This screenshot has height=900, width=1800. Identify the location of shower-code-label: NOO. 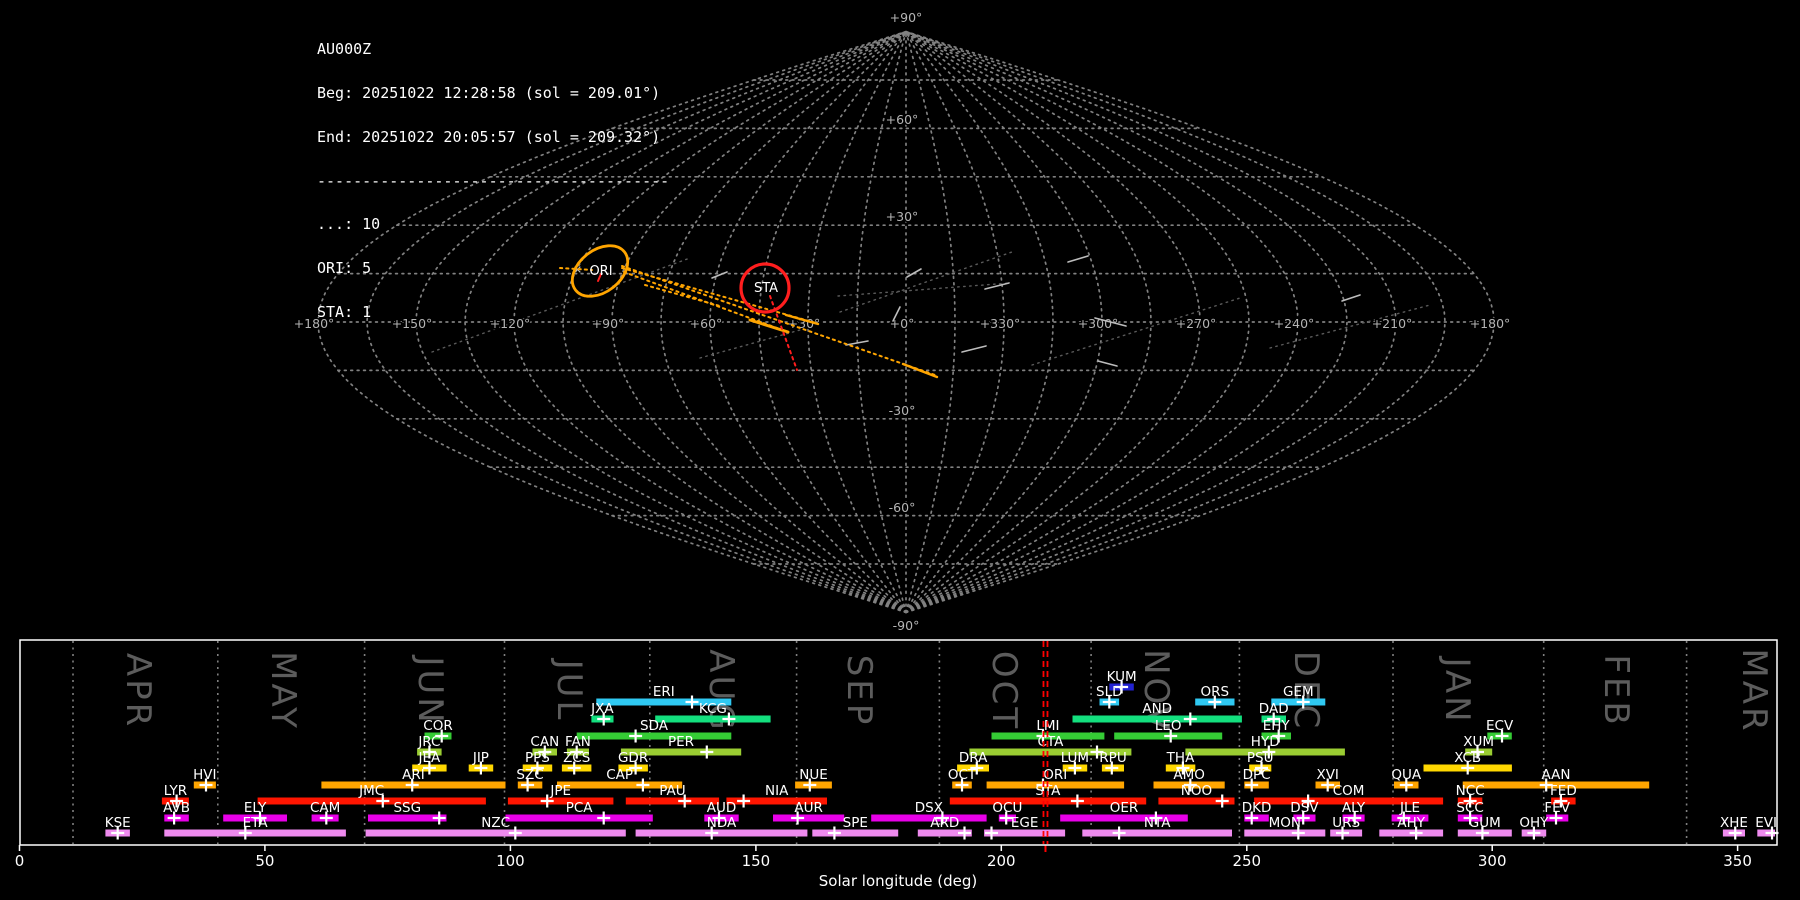
(1196, 791).